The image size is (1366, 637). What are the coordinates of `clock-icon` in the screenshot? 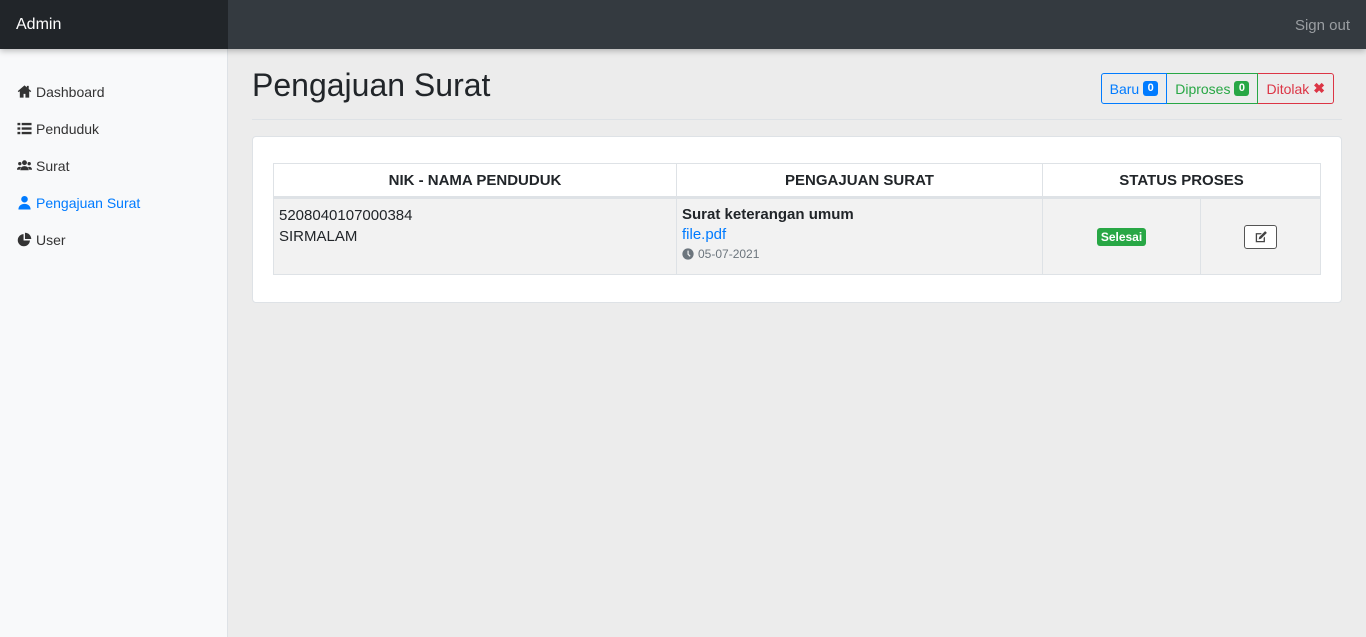 It's located at (688, 254).